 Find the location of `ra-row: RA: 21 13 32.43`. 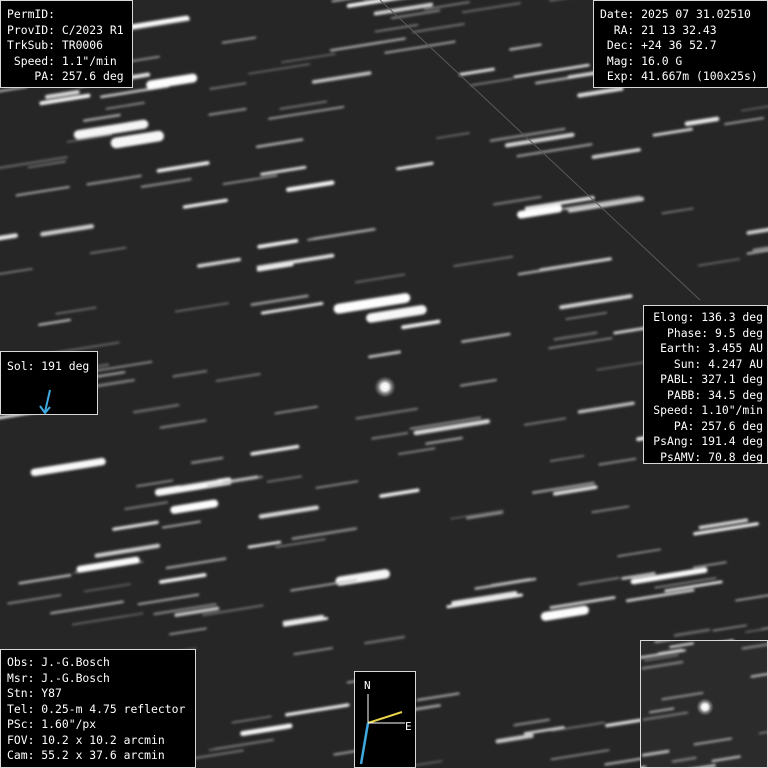

ra-row: RA: 21 13 32.43 is located at coordinates (658, 29).